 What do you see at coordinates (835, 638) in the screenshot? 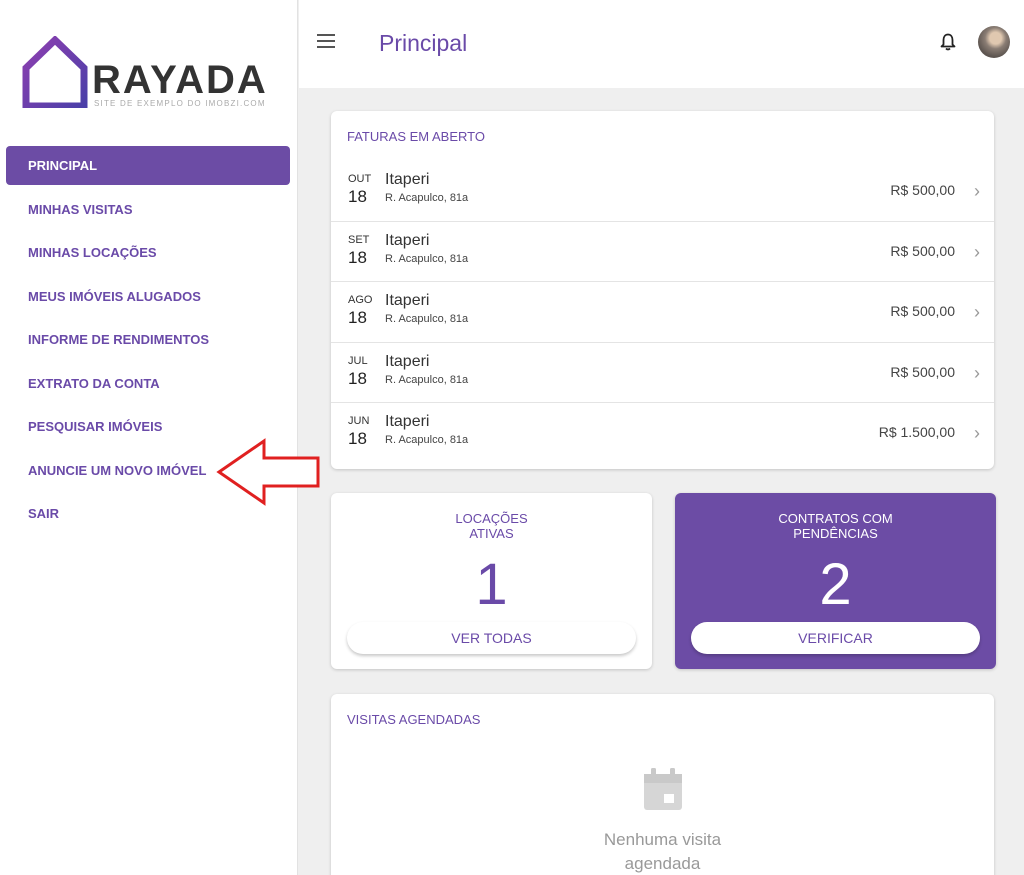
I see `verify-button: VERIFICAR` at bounding box center [835, 638].